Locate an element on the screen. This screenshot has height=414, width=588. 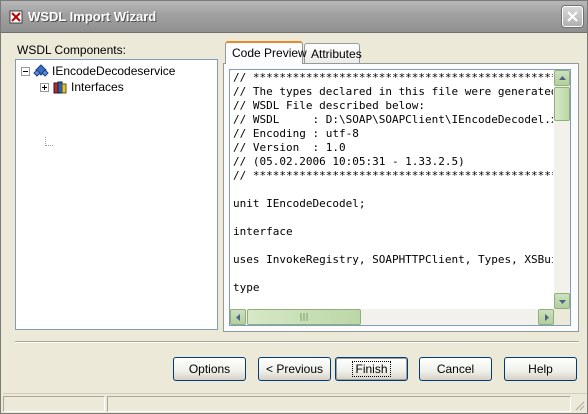
scroll-left-button is located at coordinates (238, 317).